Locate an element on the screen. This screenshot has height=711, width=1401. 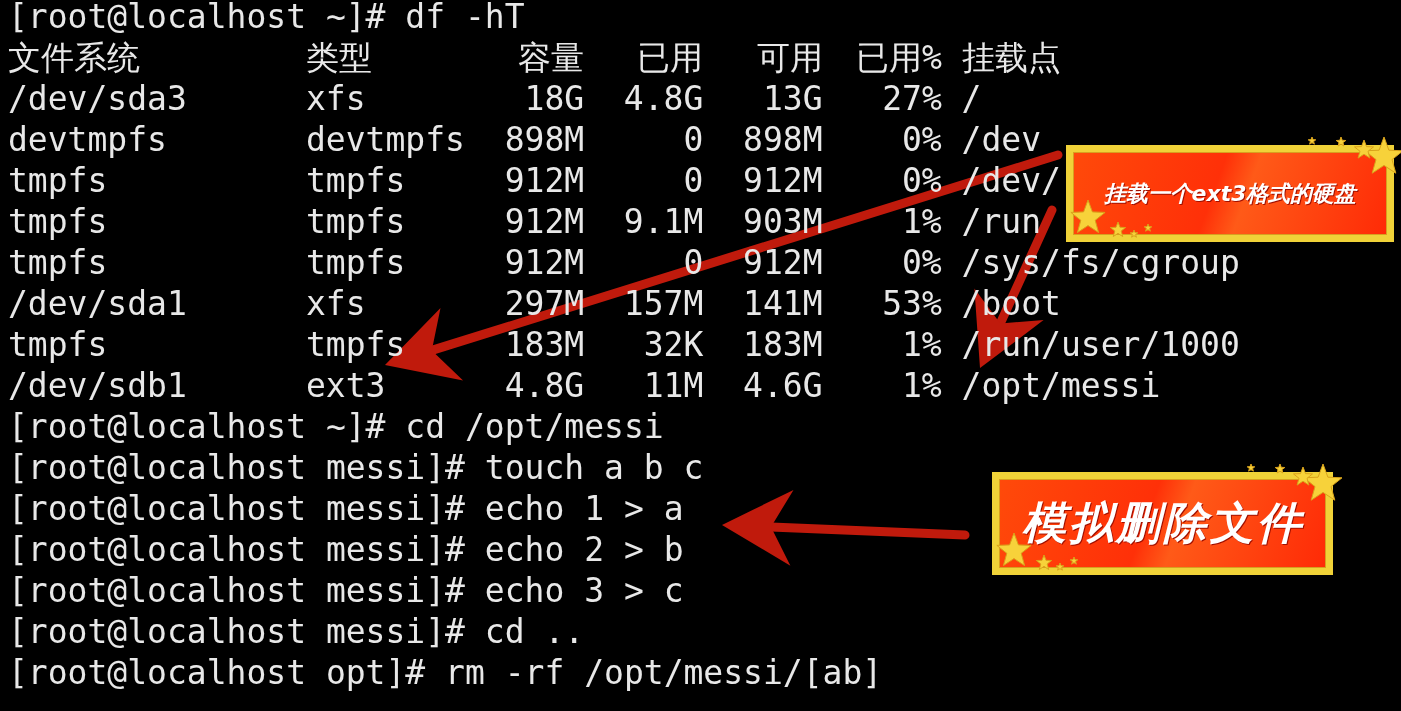
table-cell: 53% is located at coordinates (912, 303).